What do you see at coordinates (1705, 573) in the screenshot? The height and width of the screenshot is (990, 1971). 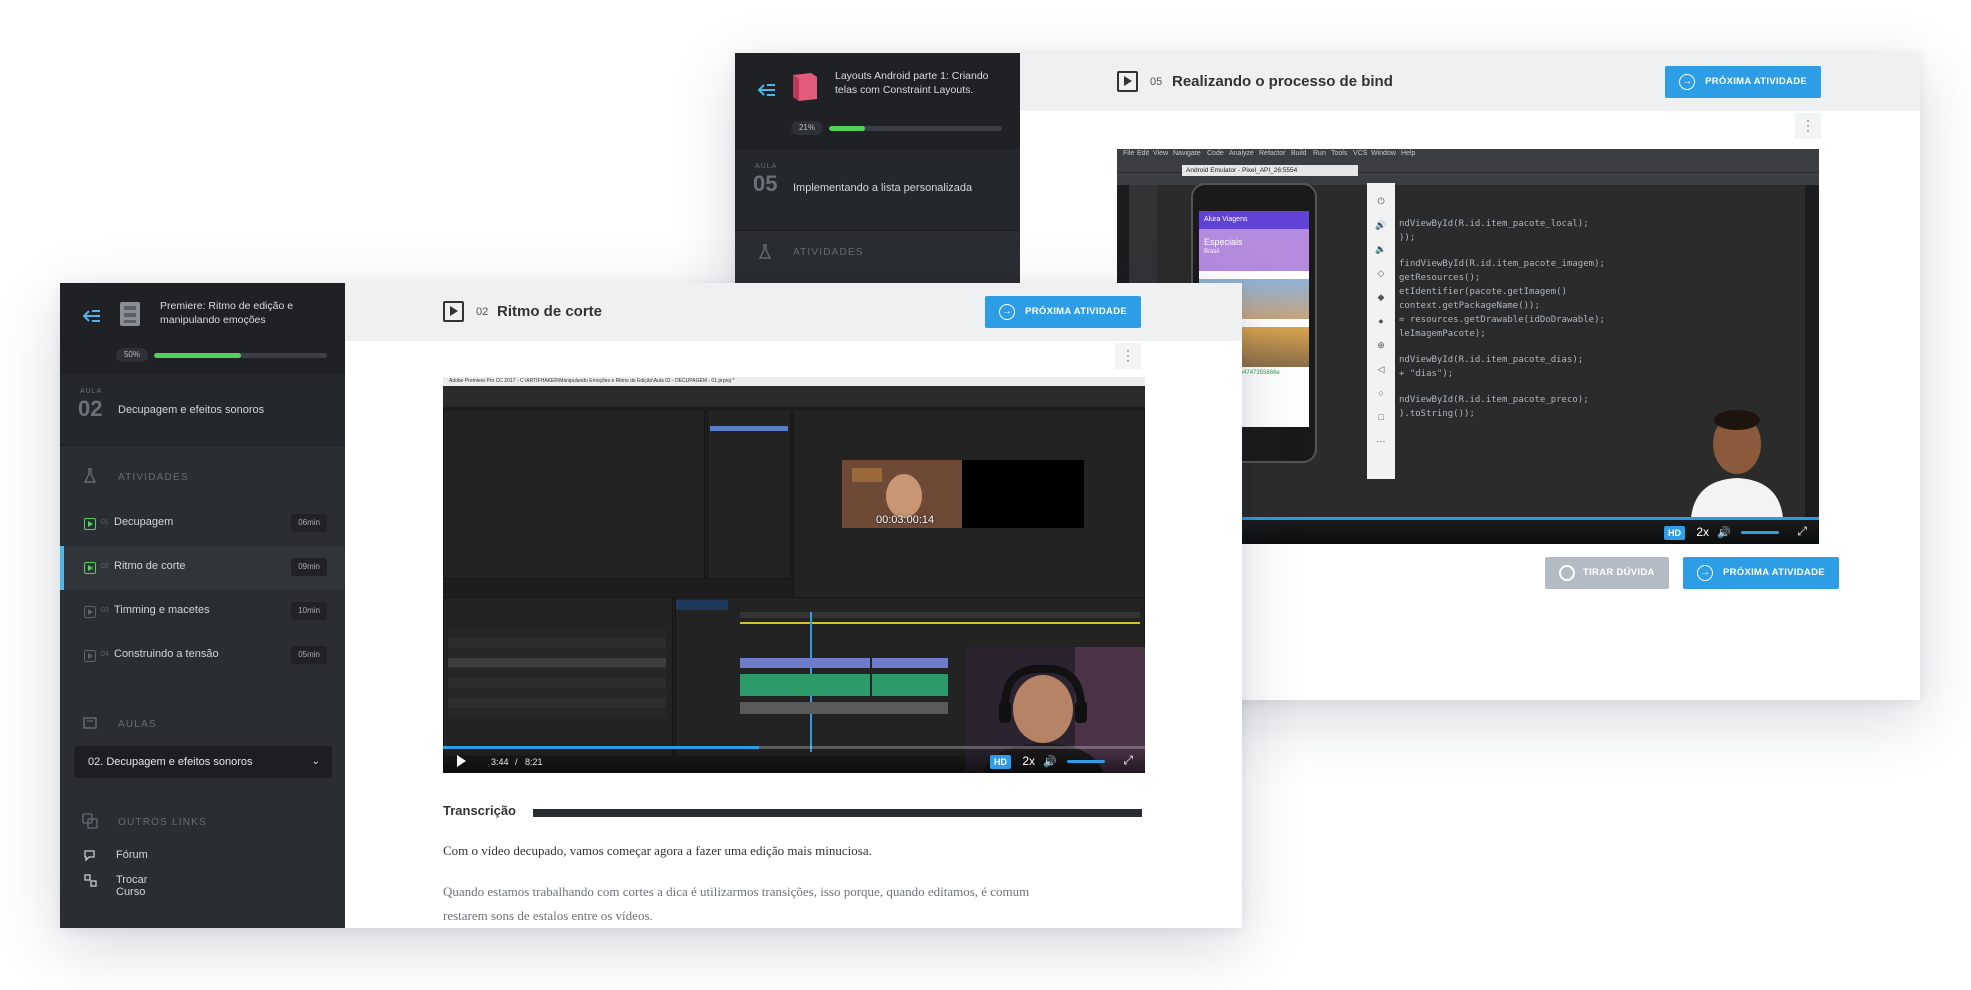 I see `arrow-circle-icon` at bounding box center [1705, 573].